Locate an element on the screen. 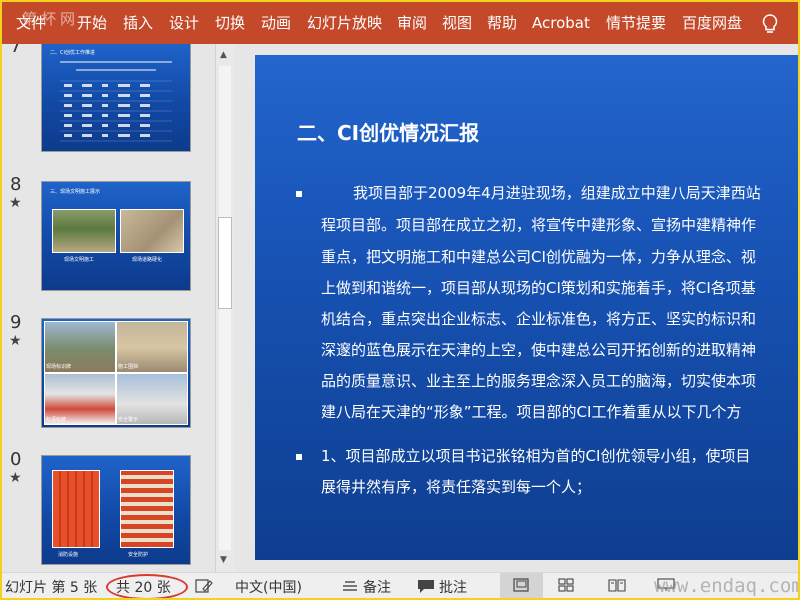 The height and width of the screenshot is (600, 800). slide-text-line: 上做到和谐统一，项目部从现场的CI策划和实施着手，将CI各项基 is located at coordinates (538, 288).